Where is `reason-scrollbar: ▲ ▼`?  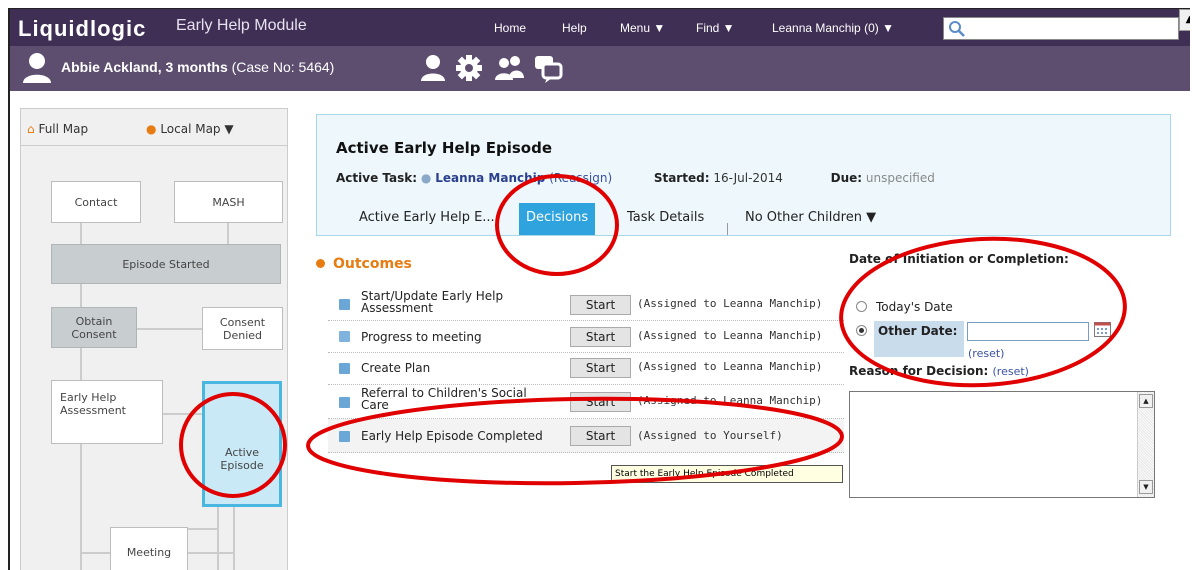
reason-scrollbar: ▲ ▼ is located at coordinates (1145, 444).